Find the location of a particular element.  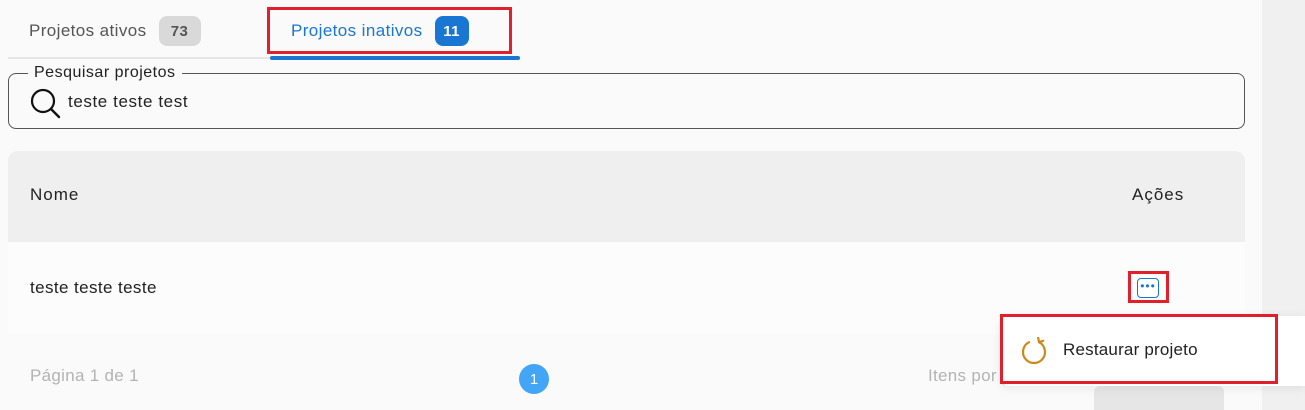

column-header-actions: Ações is located at coordinates (1158, 194).